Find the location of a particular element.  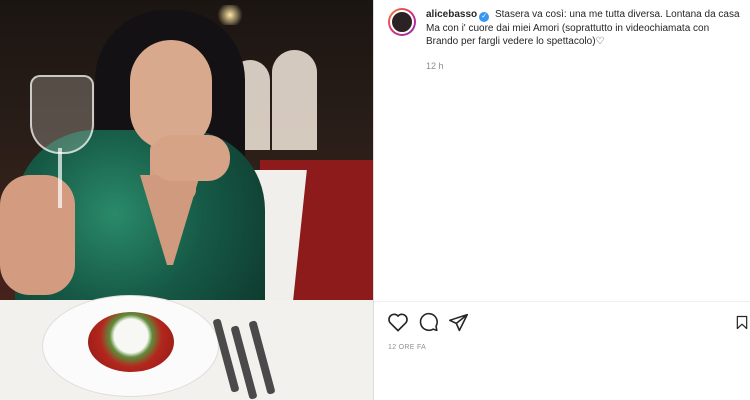

share-icon is located at coordinates (458, 322).